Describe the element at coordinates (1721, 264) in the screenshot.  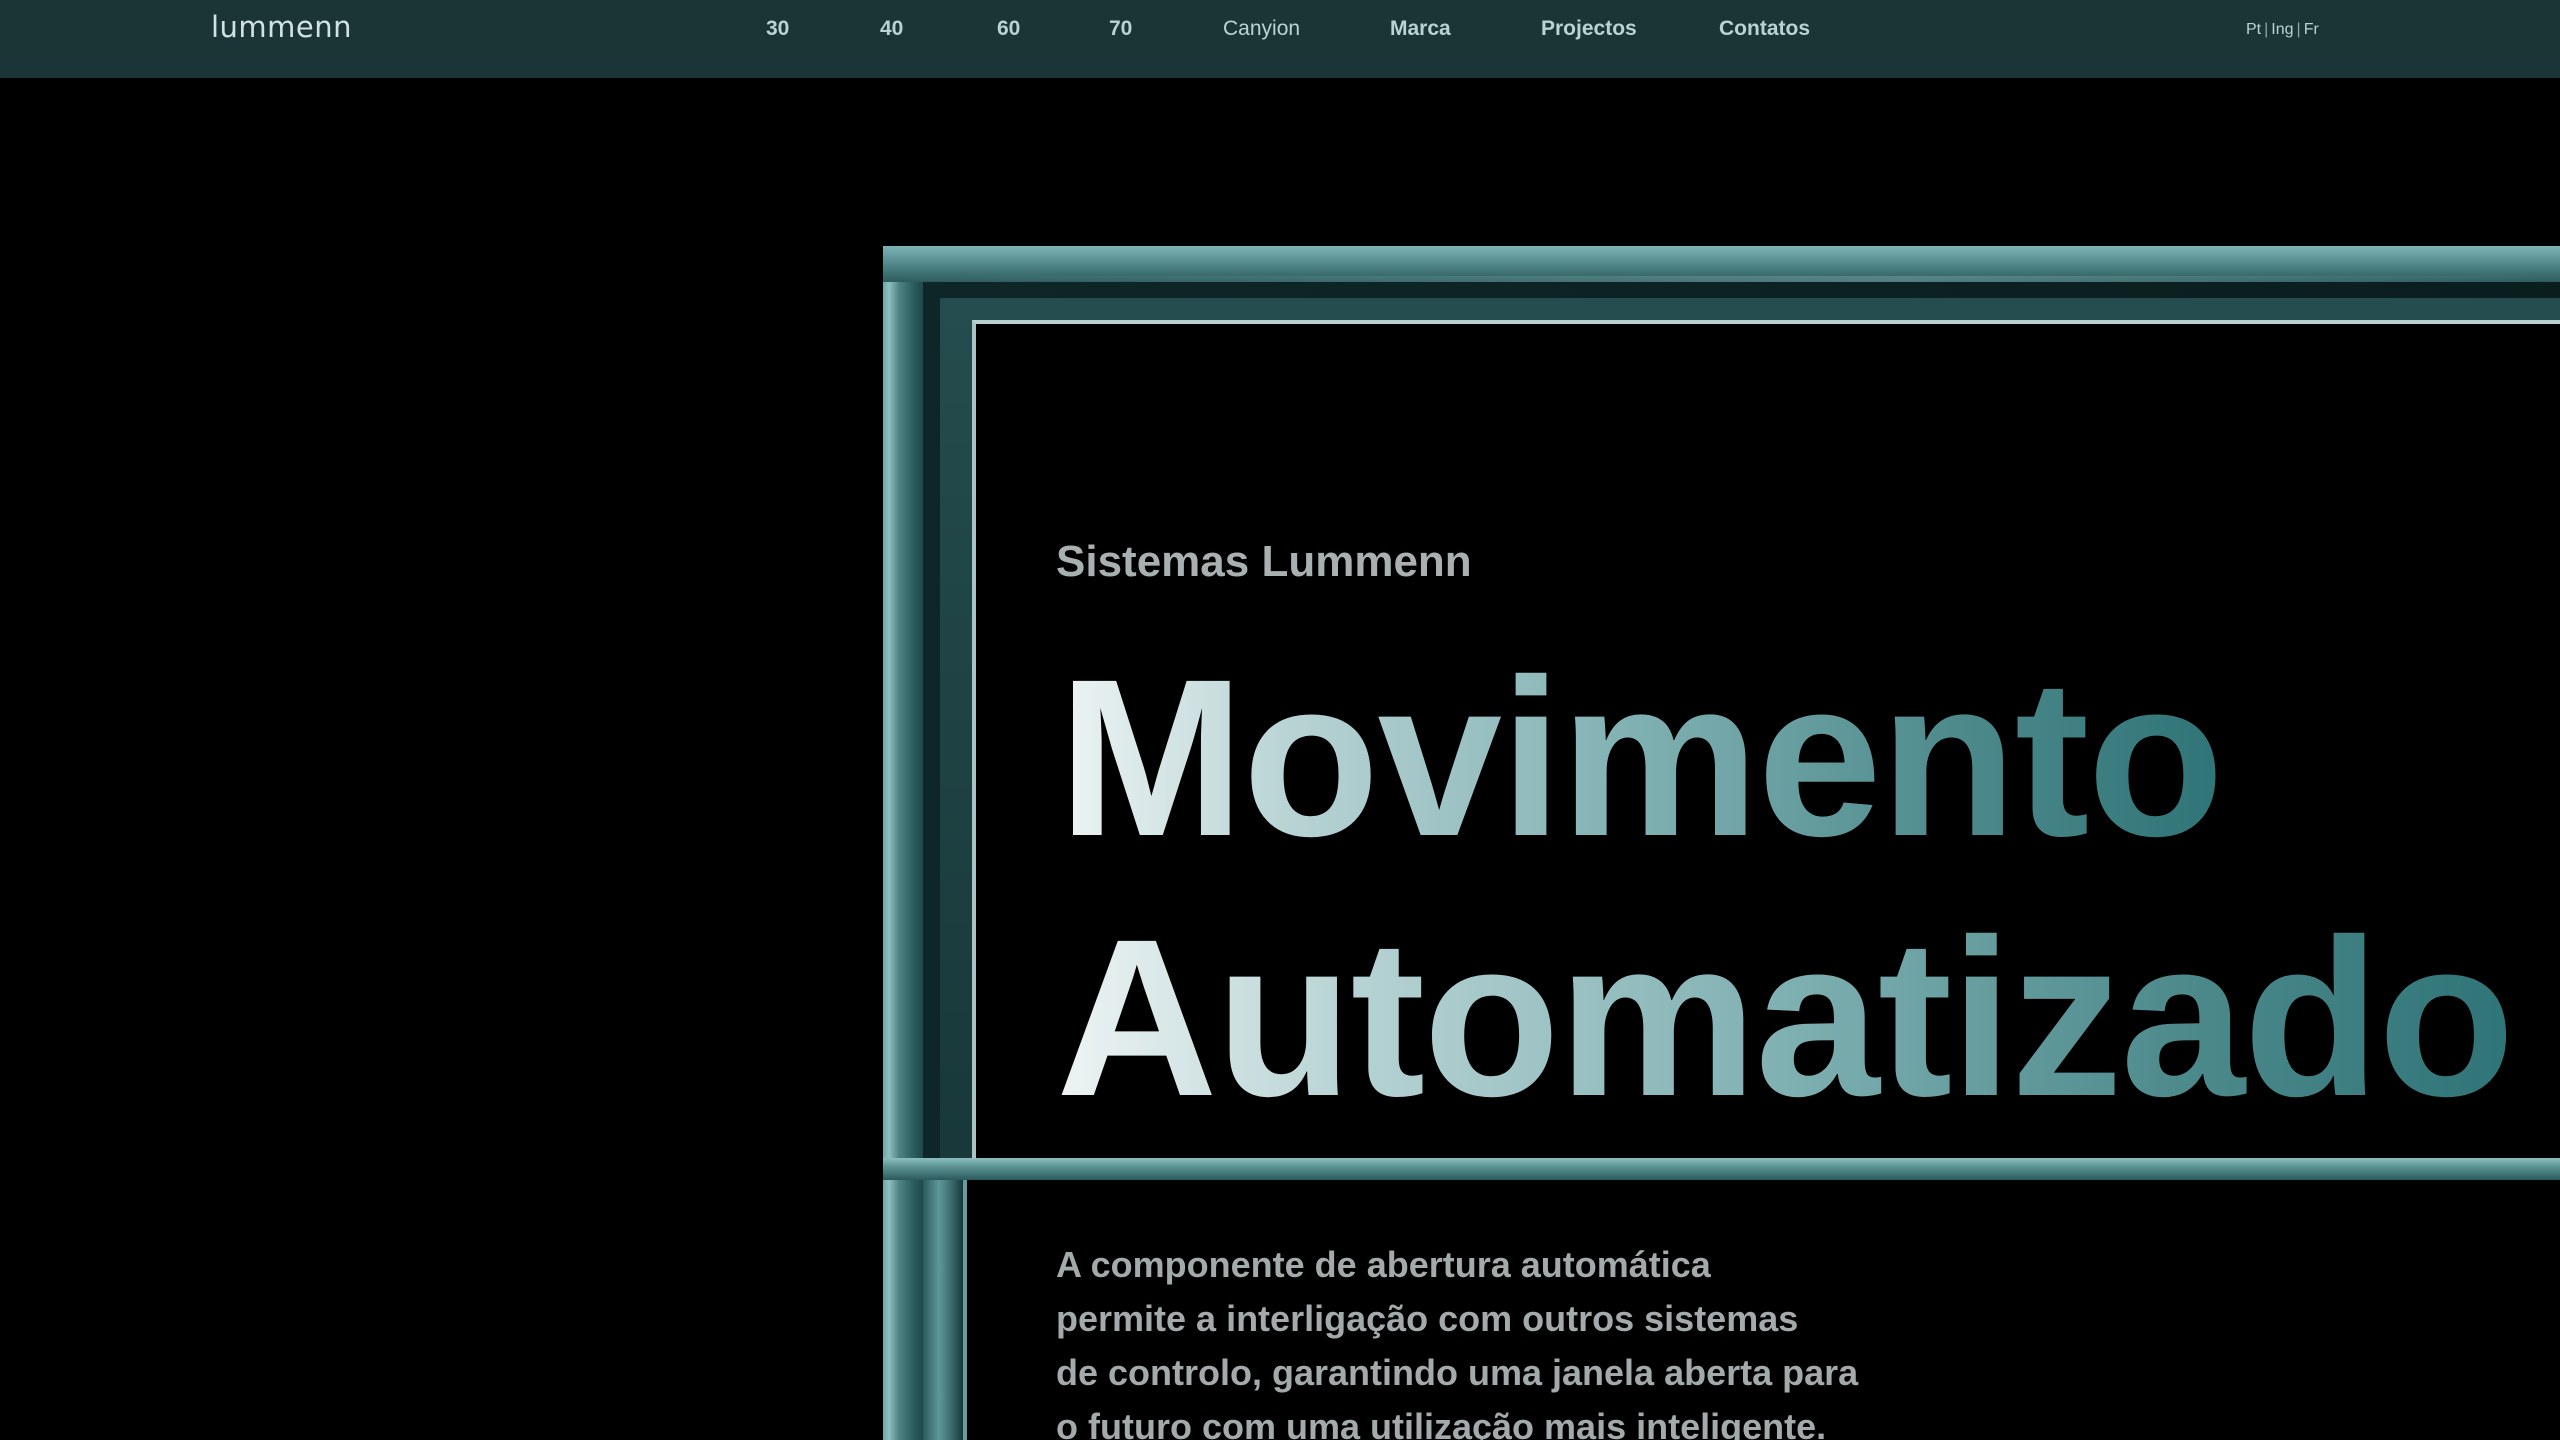
I see `window-frame-top-profile` at that location.